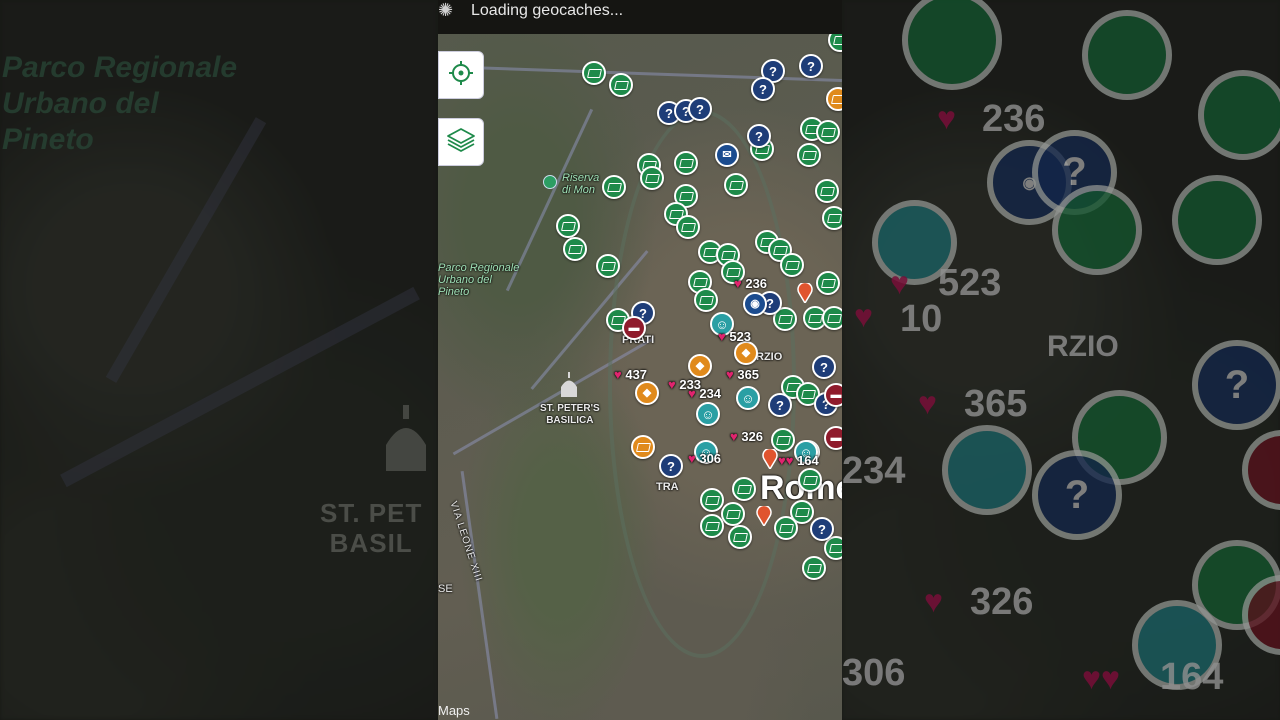 The height and width of the screenshot is (720, 1280). I want to click on favorite-count: ♥ 365, so click(743, 374).